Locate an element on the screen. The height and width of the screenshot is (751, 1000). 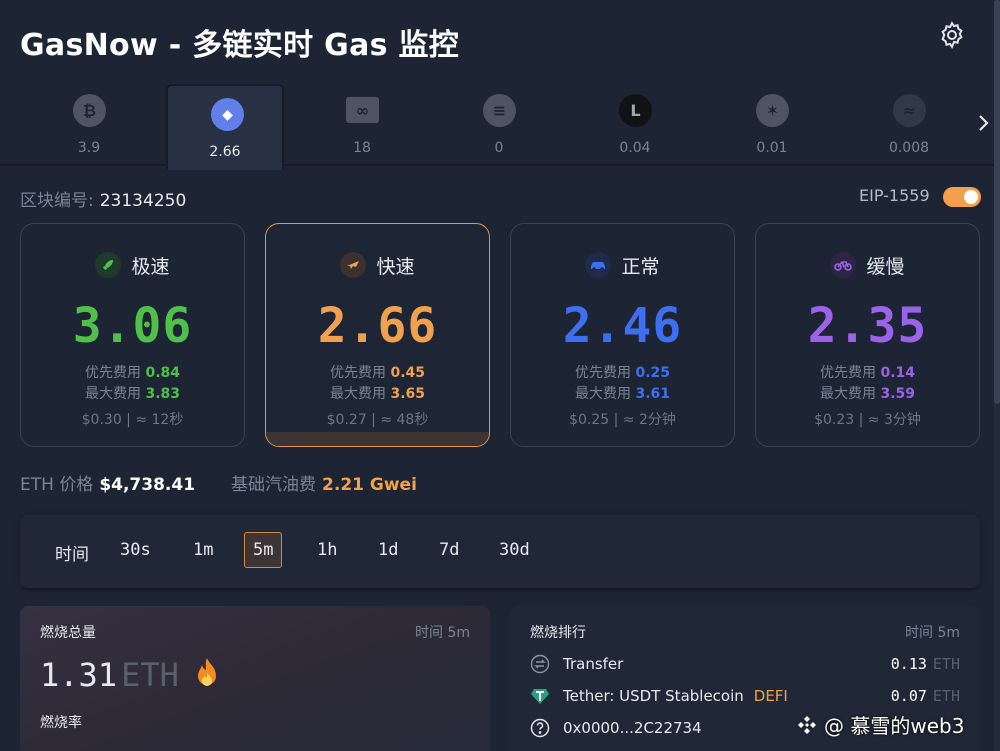
linea-icon: L is located at coordinates (635, 110).